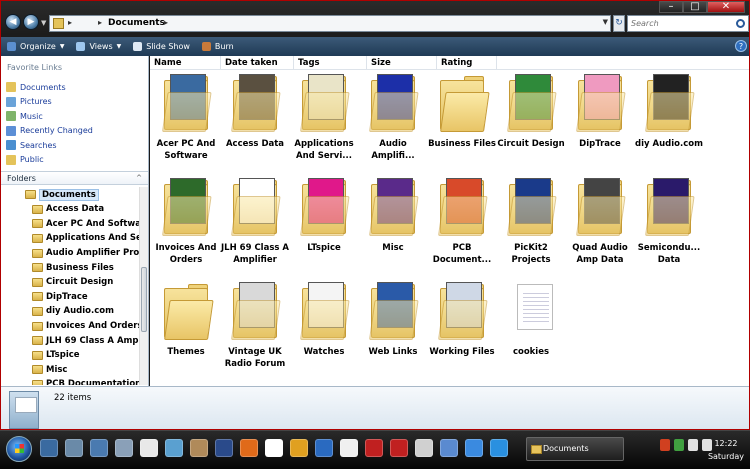 Image resolution: width=750 pixels, height=469 pixels. What do you see at coordinates (13, 22) in the screenshot?
I see `back-button: ◀` at bounding box center [13, 22].